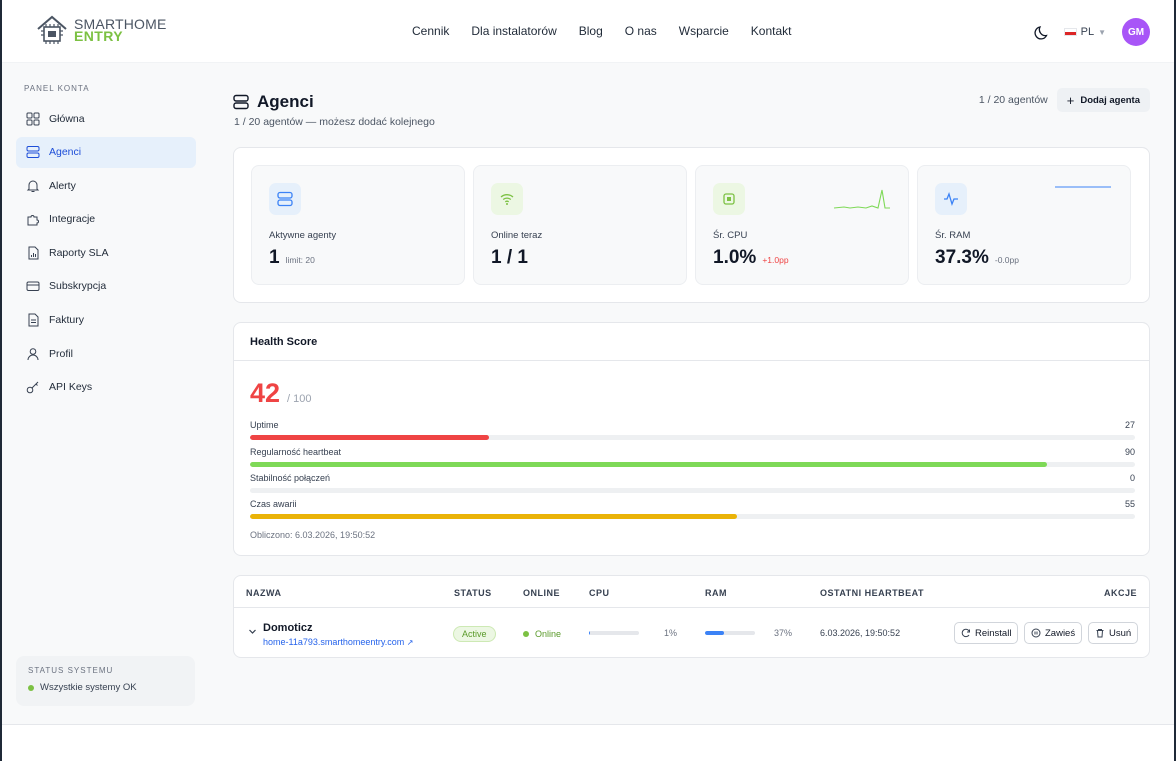 This screenshot has width=1176, height=761. Describe the element at coordinates (704, 31) in the screenshot. I see `nav-support: Wsparcie` at that location.